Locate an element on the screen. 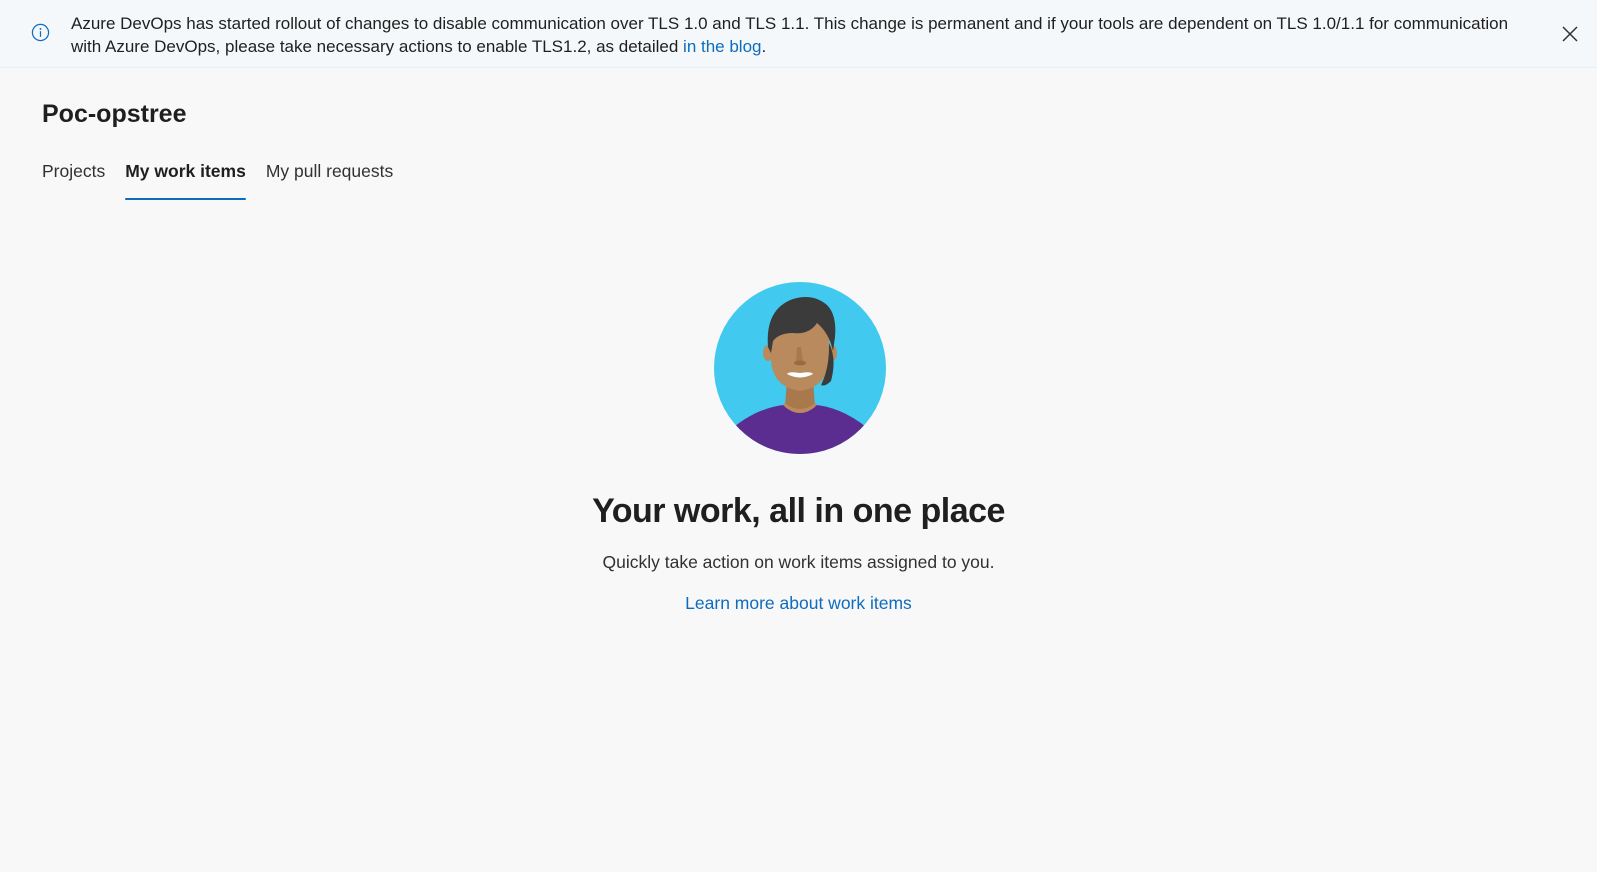 The width and height of the screenshot is (1597, 872). home-tabs: Projects My work items My pull requests is located at coordinates (222, 180).